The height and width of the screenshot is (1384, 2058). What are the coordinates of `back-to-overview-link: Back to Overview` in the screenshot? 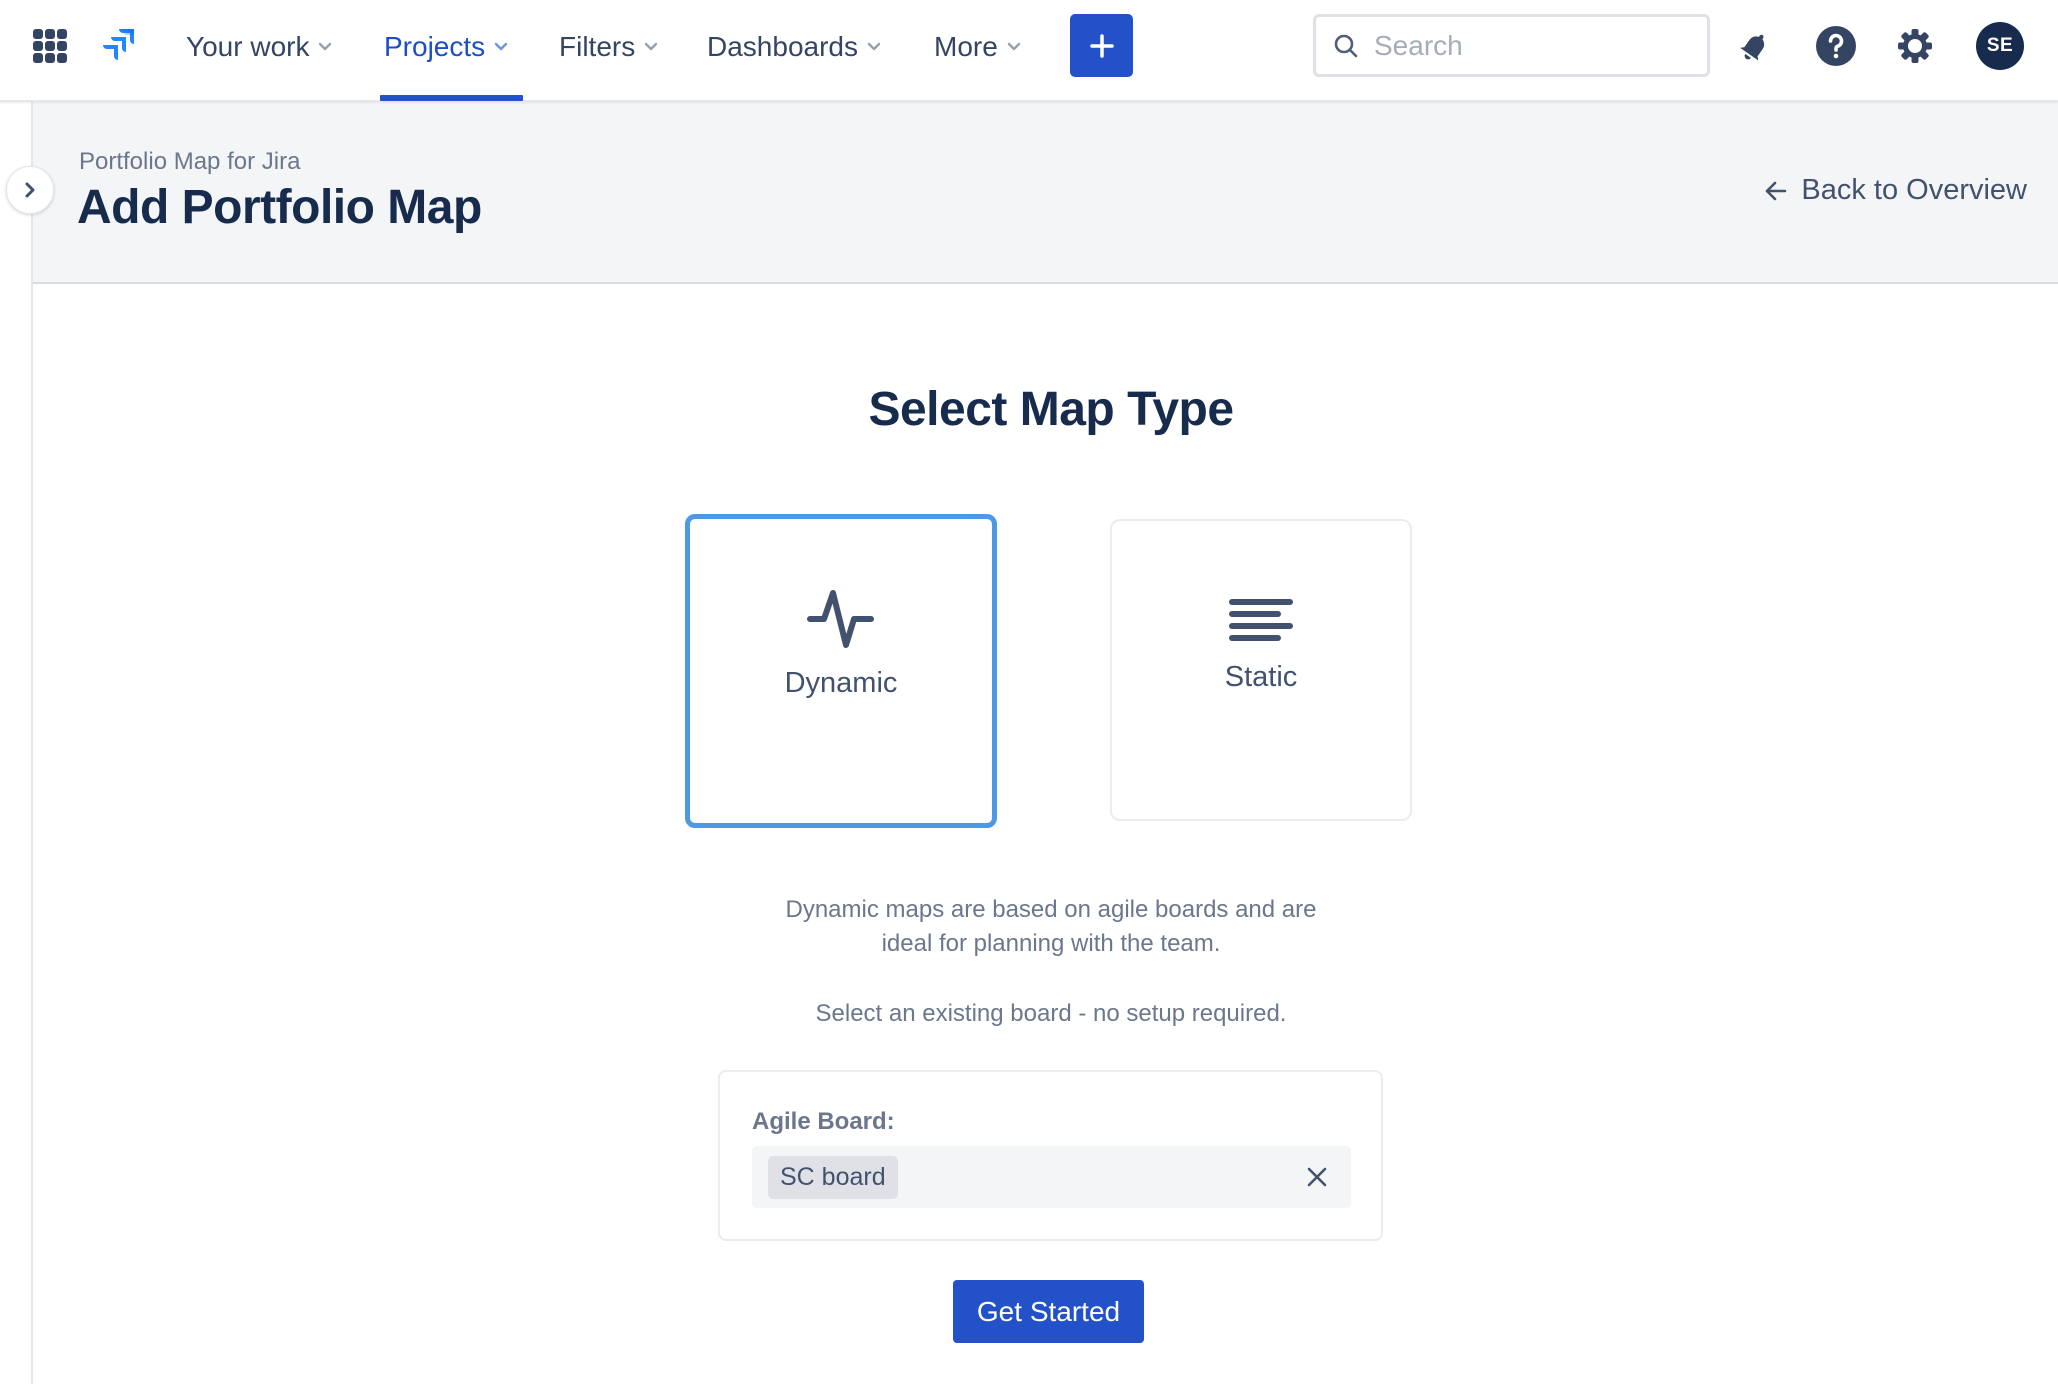 It's located at (1895, 190).